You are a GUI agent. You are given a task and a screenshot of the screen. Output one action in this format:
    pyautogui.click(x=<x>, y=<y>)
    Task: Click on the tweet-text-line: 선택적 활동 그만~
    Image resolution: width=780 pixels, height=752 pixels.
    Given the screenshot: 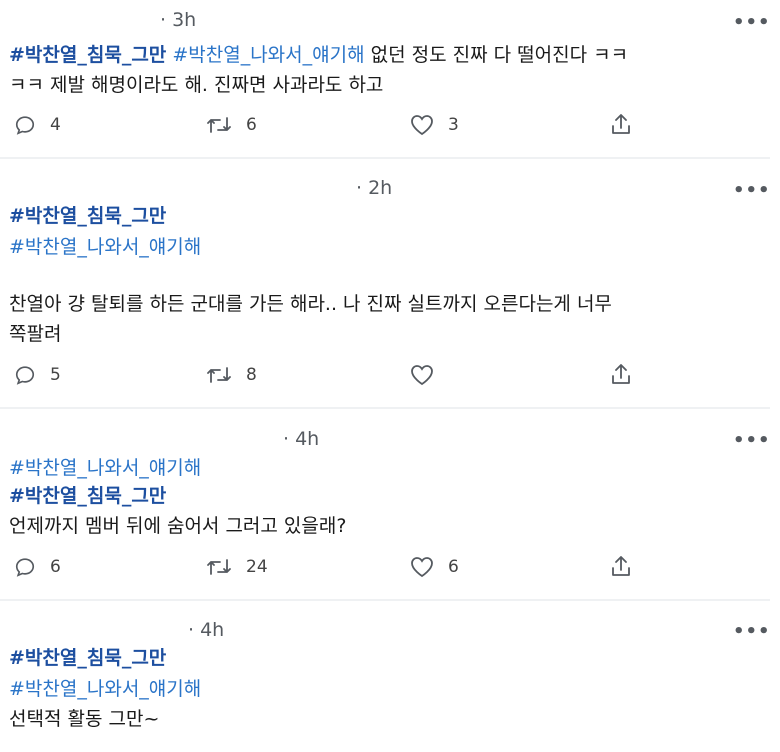 What is the action you would take?
    pyautogui.click(x=84, y=719)
    